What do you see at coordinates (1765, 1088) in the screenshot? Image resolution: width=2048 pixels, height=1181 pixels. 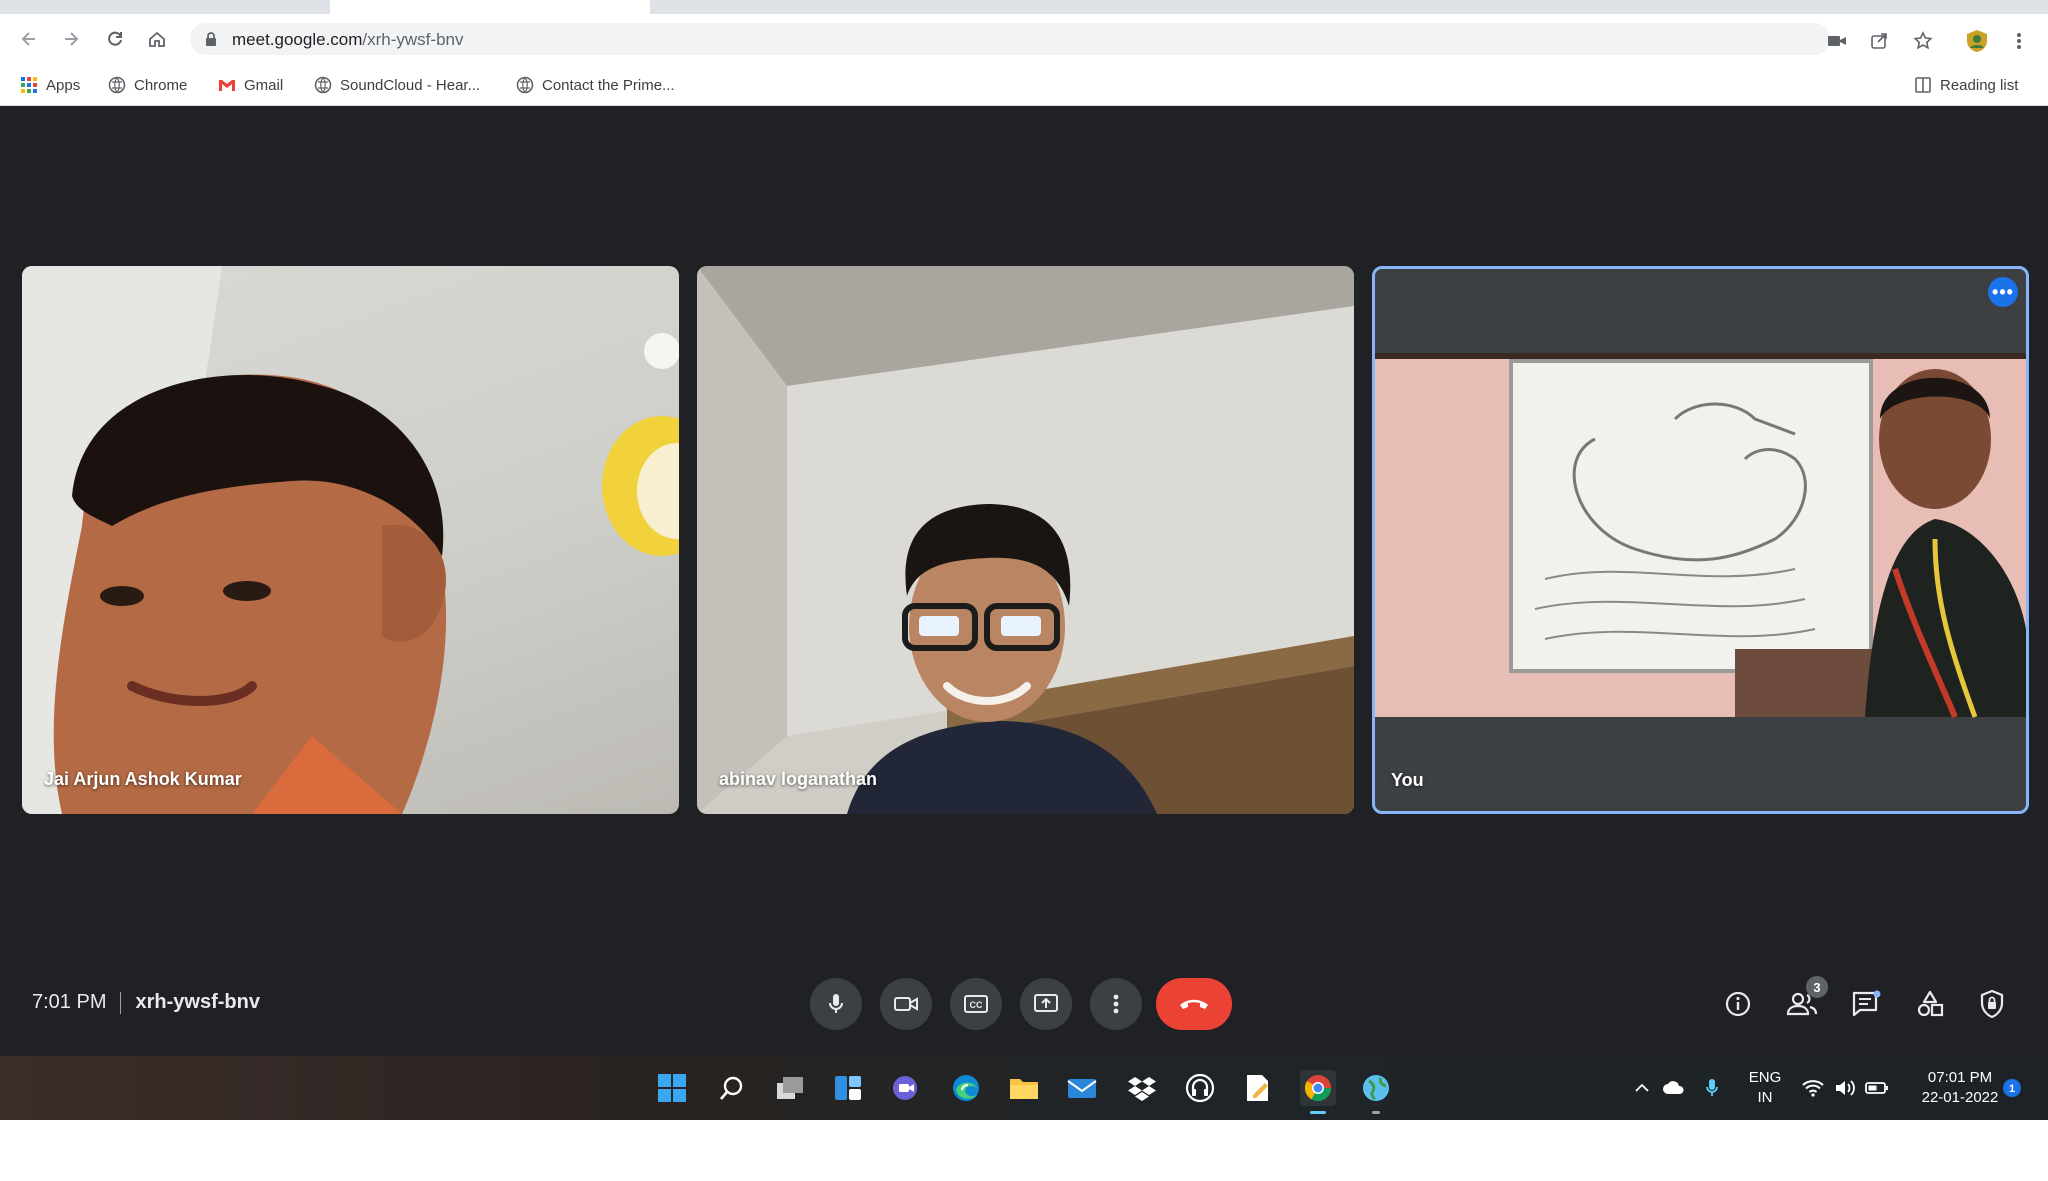 I see `language-indicator: ENG IN` at bounding box center [1765, 1088].